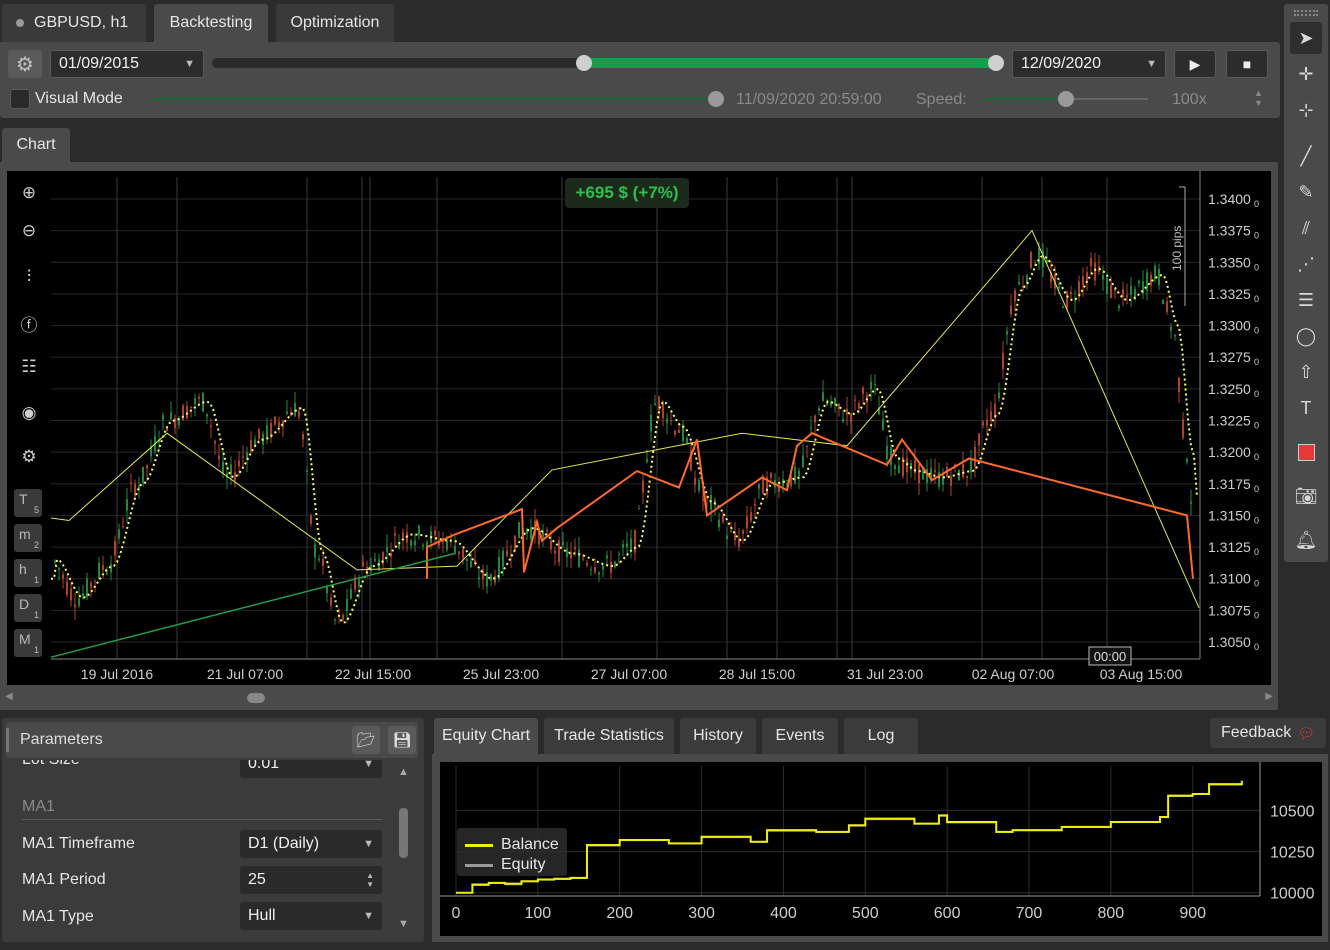 This screenshot has width=1330, height=950. What do you see at coordinates (28, 608) in the screenshot?
I see `timeframe-day-button: D1` at bounding box center [28, 608].